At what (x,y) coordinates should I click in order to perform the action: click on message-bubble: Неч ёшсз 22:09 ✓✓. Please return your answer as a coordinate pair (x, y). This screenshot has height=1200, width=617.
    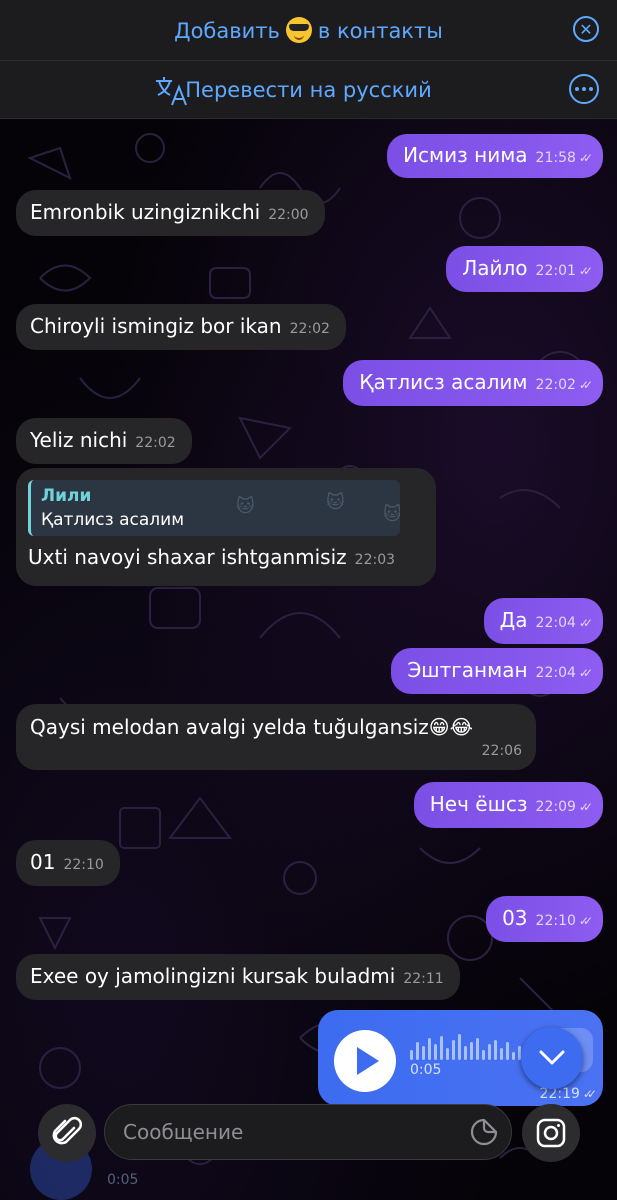
    Looking at the image, I should click on (508, 805).